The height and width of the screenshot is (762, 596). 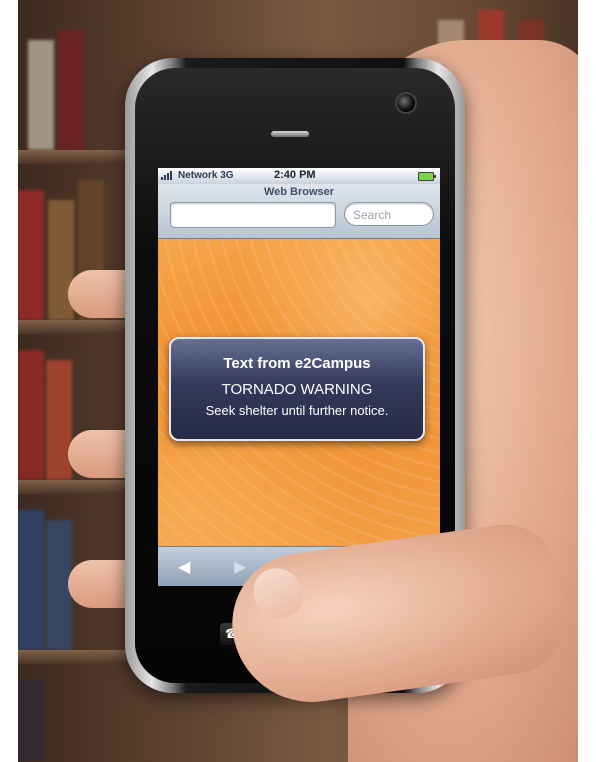 What do you see at coordinates (206, 175) in the screenshot?
I see `carrier-label: Network 3G` at bounding box center [206, 175].